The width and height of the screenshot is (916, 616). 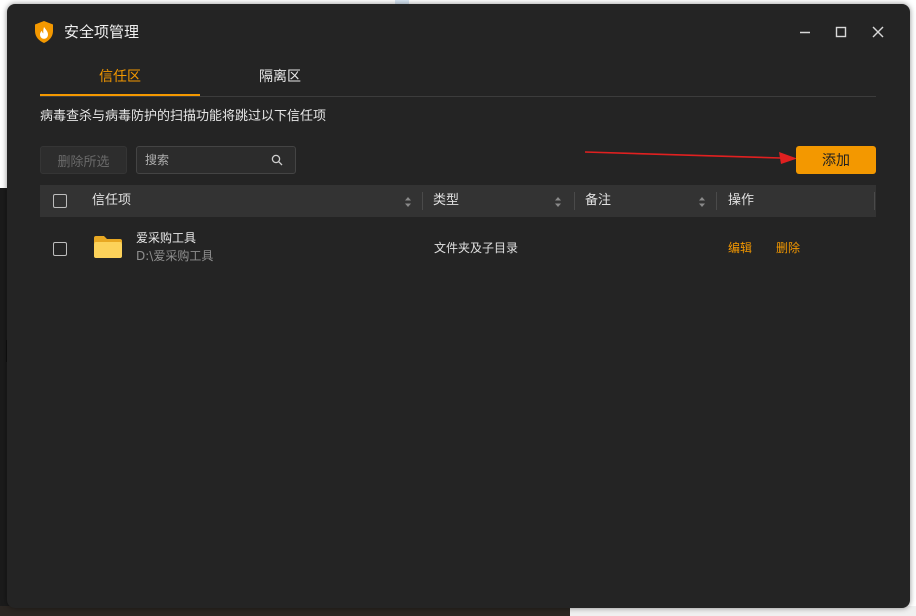 I want to click on annotation-arrow, so click(x=691, y=157).